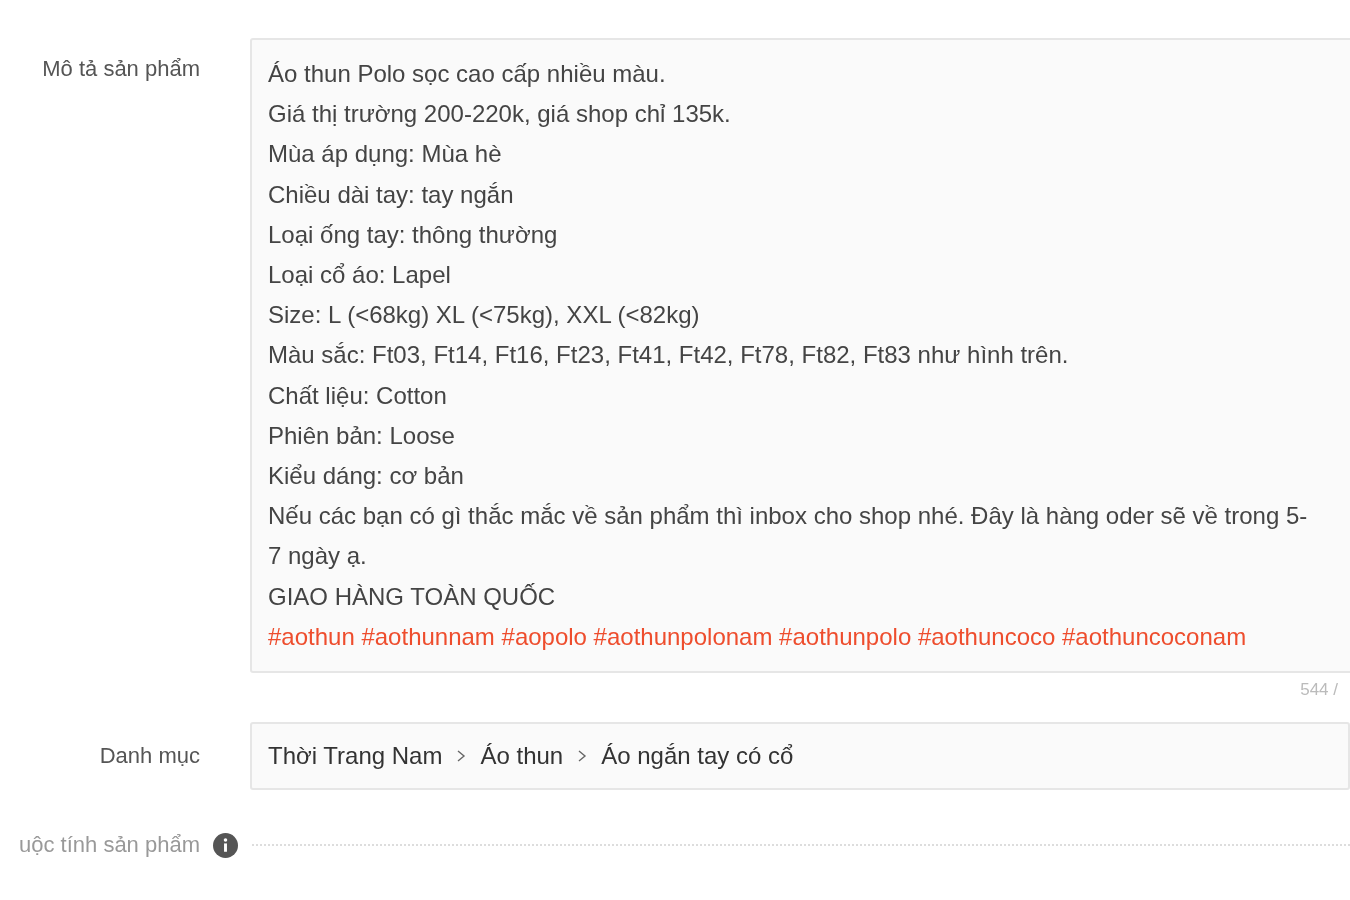  What do you see at coordinates (788, 536) in the screenshot?
I see `description-line: Nếu các bạn có gì thắc mắc về sản phẩm thì inbox cho shop nhé. Đây là hàng oder sẽ về trong 5-7 ngày ạ.` at bounding box center [788, 536].